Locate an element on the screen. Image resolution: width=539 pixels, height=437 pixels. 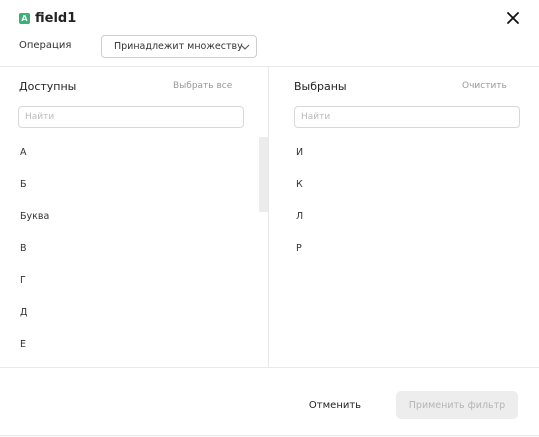
selected-list: ИКЛР is located at coordinates (408, 201).